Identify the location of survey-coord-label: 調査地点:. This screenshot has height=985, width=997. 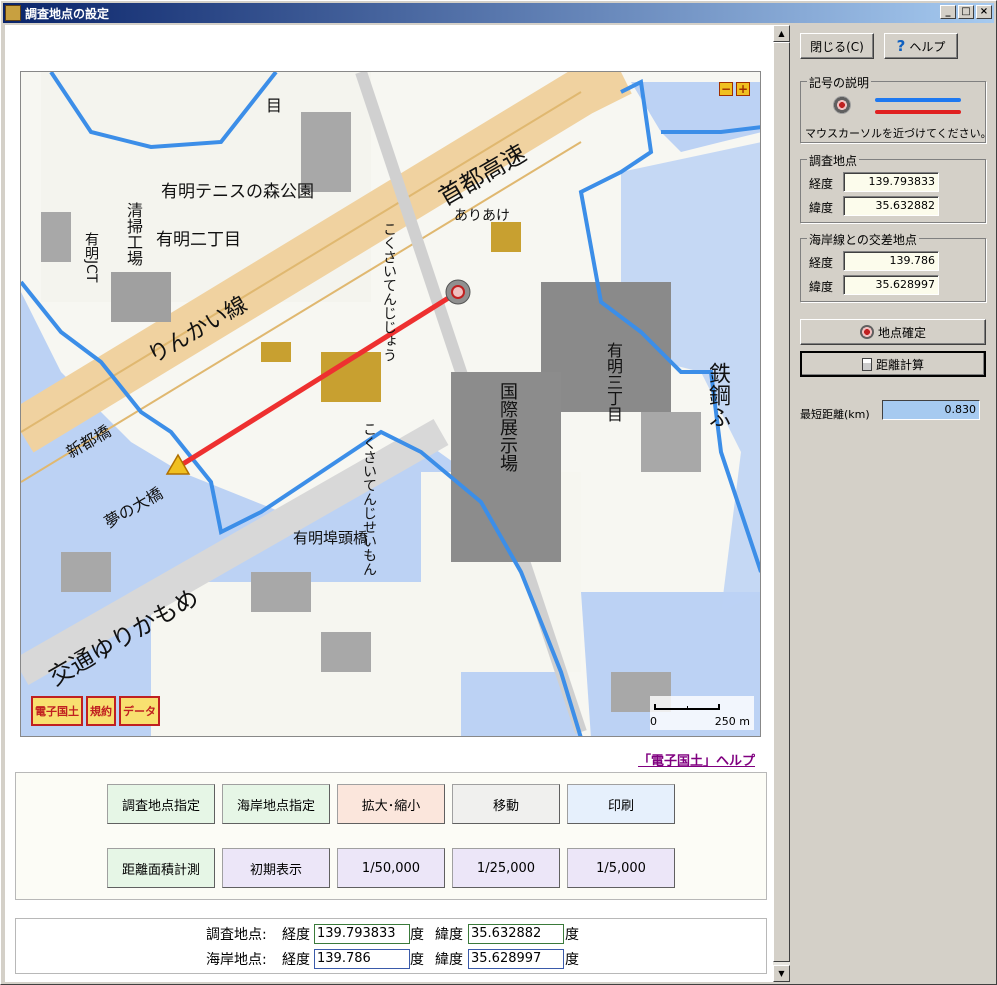
(236, 935).